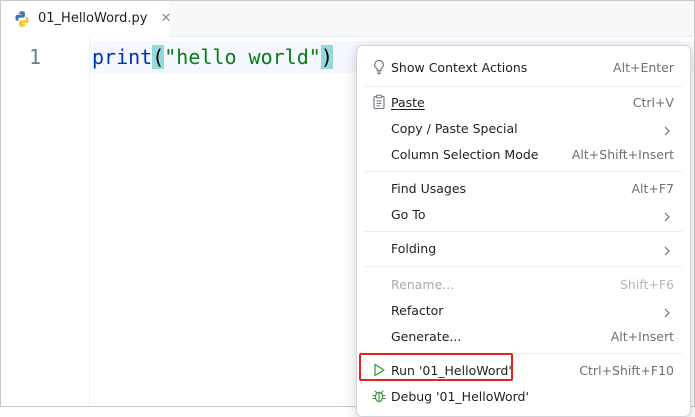 This screenshot has width=695, height=417. I want to click on code-function-token: print, so click(122, 57).